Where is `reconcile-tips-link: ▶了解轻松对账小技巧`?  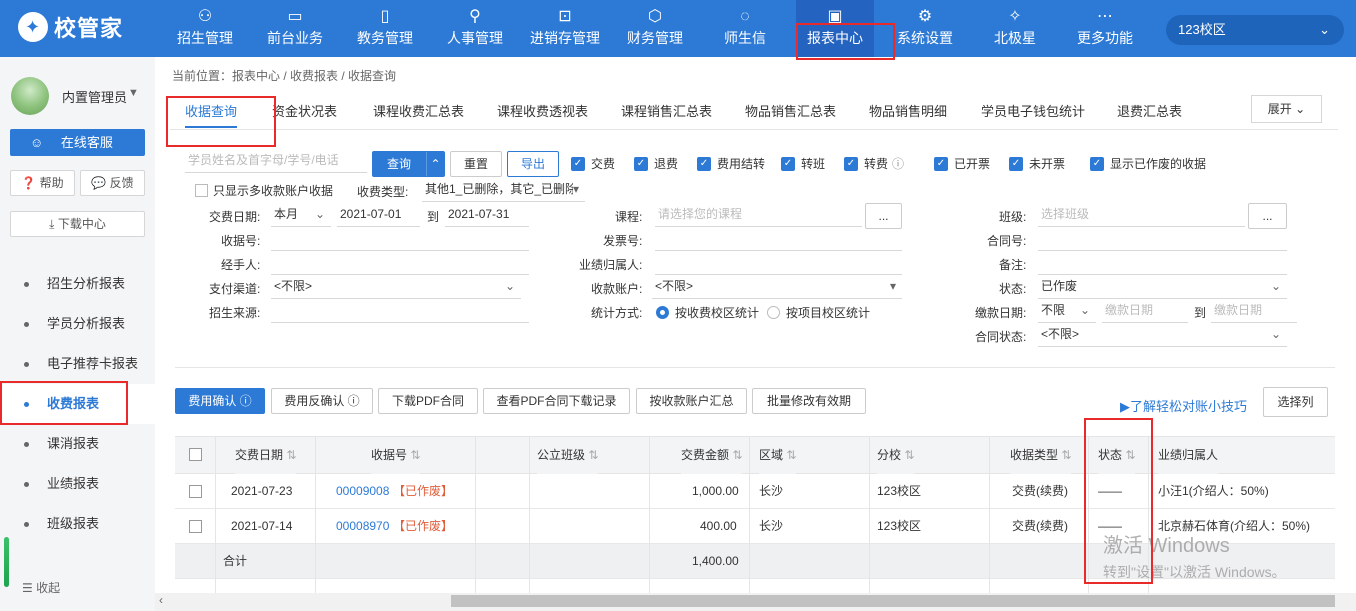
reconcile-tips-link: ▶了解轻松对账小技巧 is located at coordinates (1183, 405).